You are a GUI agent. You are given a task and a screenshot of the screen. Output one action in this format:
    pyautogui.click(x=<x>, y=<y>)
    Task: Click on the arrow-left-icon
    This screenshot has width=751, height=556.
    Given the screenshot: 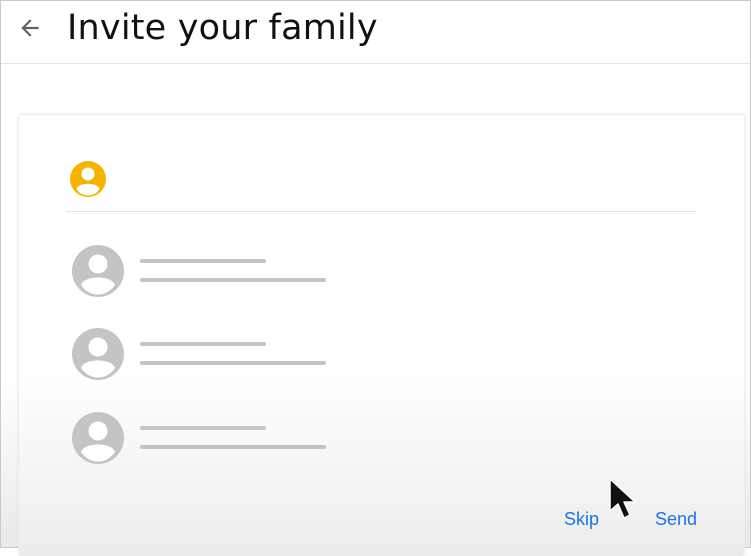 What is the action you would take?
    pyautogui.click(x=30, y=28)
    